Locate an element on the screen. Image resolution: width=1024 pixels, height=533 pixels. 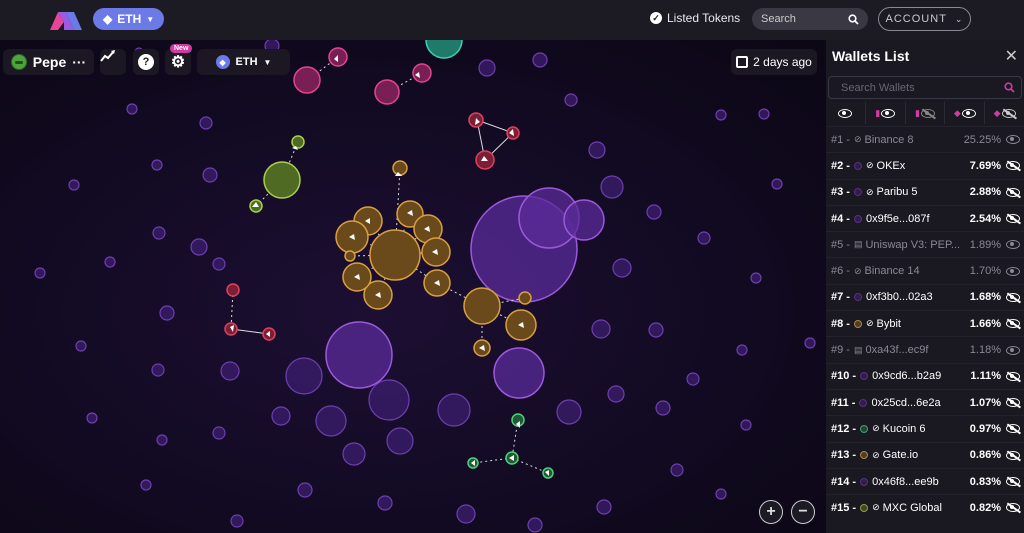
wallet-search-input is located at coordinates (911, 87).